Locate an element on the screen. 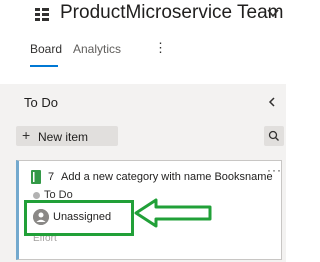 The width and height of the screenshot is (320, 262). search-button is located at coordinates (274, 136).